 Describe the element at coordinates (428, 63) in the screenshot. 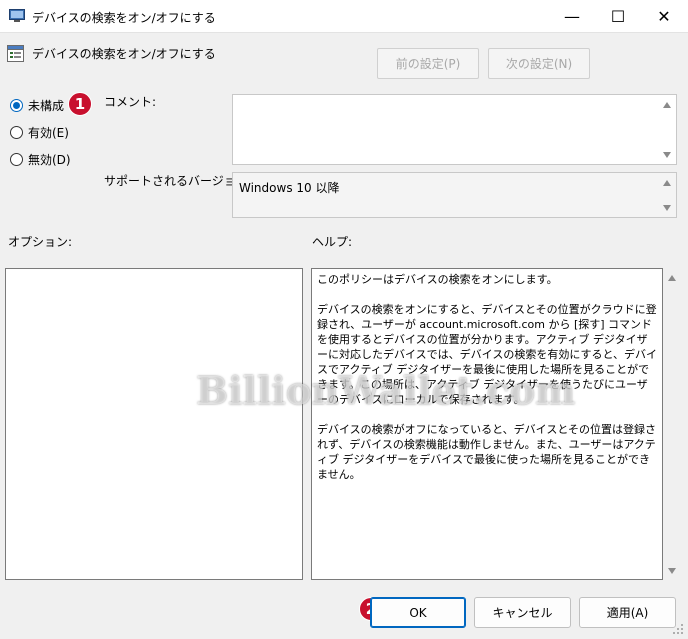

I see `previous-setting-button: 前の設定(P)` at that location.